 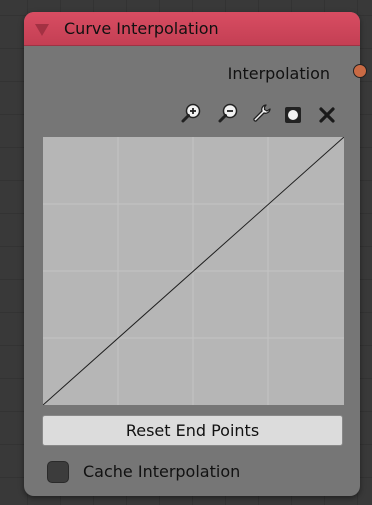 I want to click on clip-icon, so click(x=293, y=115).